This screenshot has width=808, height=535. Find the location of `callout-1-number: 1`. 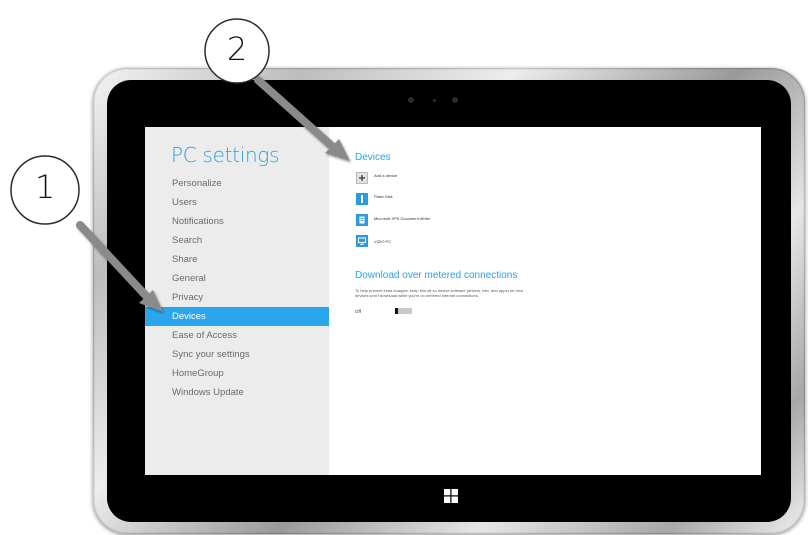

callout-1-number: 1 is located at coordinates (45, 187).